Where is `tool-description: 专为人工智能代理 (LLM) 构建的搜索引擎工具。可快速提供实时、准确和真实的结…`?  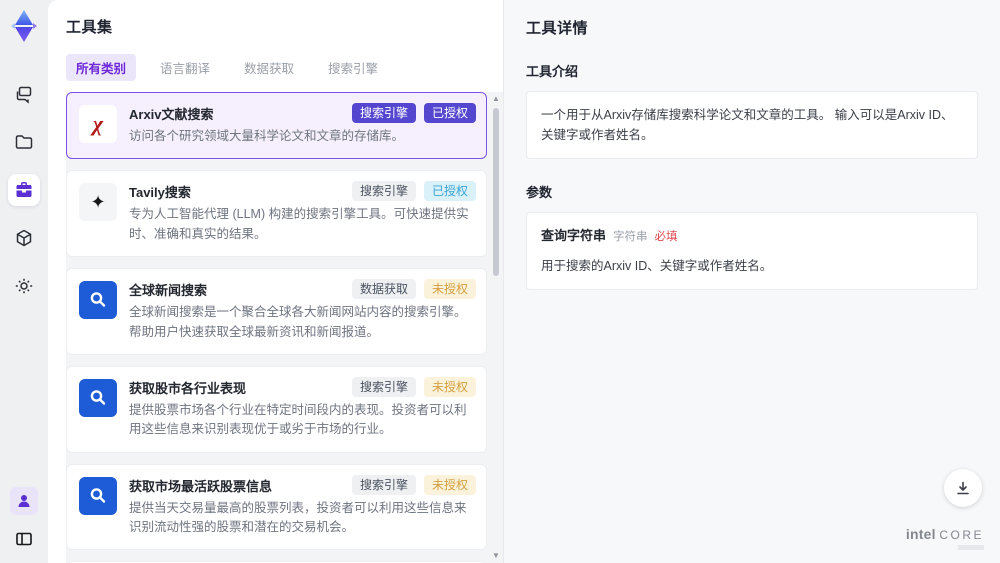
tool-description: 专为人工智能代理 (LLM) 构建的搜索引擎工具。可快速提供实时、准确和真实的结… is located at coordinates (299, 224).